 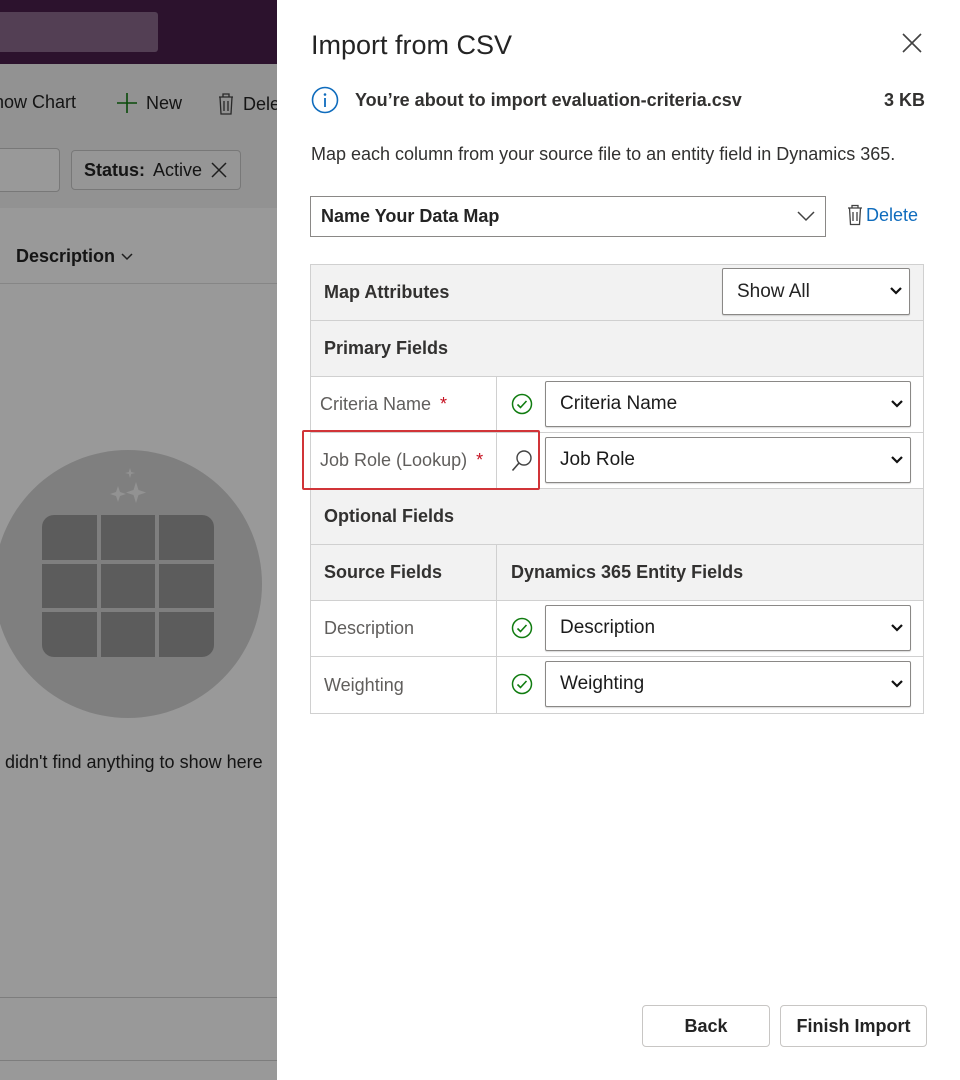 I want to click on target-field-value: Description, so click(x=608, y=627).